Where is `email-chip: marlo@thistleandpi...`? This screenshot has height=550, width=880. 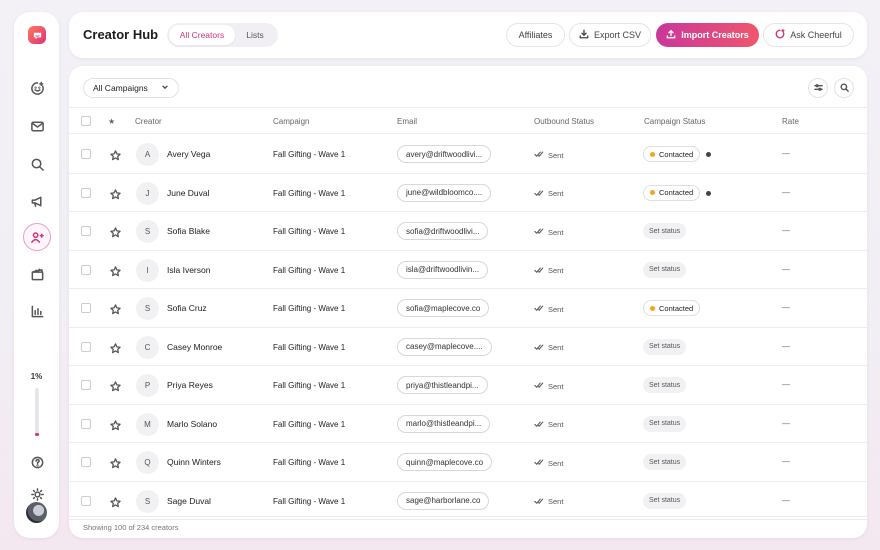
email-chip: marlo@thistleandpi... is located at coordinates (444, 423).